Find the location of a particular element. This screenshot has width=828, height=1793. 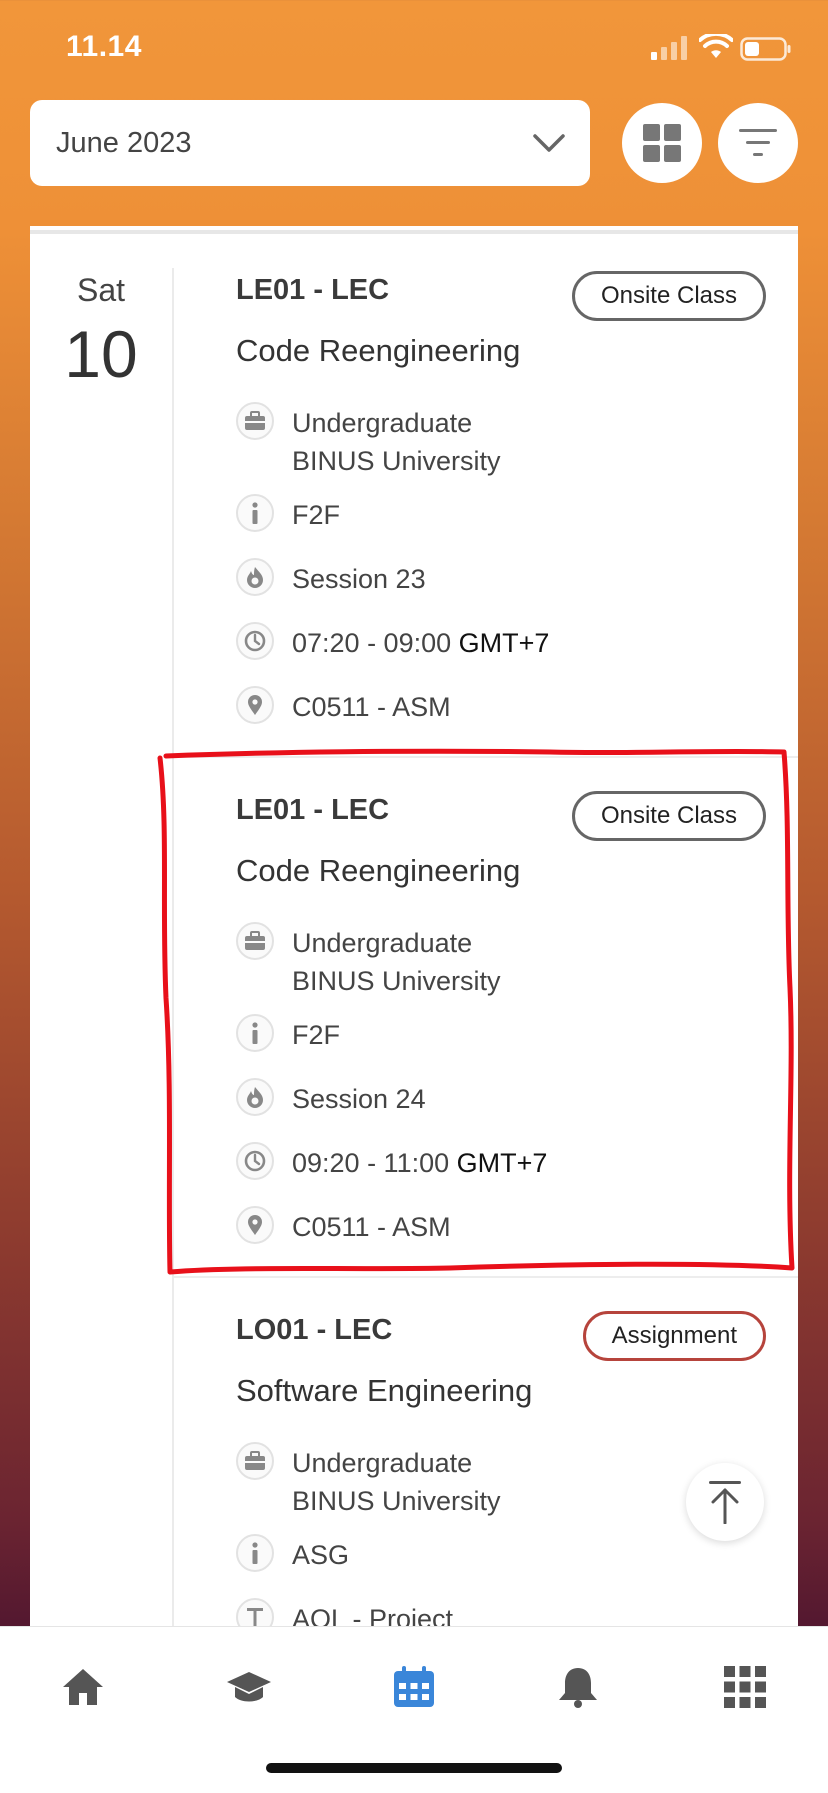

scroll-to-top-button is located at coordinates (725, 1502).